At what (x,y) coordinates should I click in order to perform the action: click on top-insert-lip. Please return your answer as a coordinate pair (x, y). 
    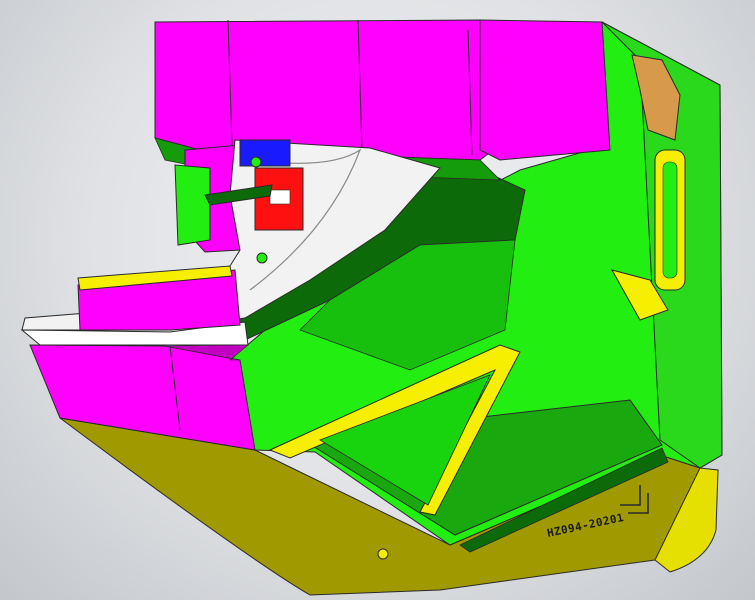
    Looking at the image, I should click on (545, 90).